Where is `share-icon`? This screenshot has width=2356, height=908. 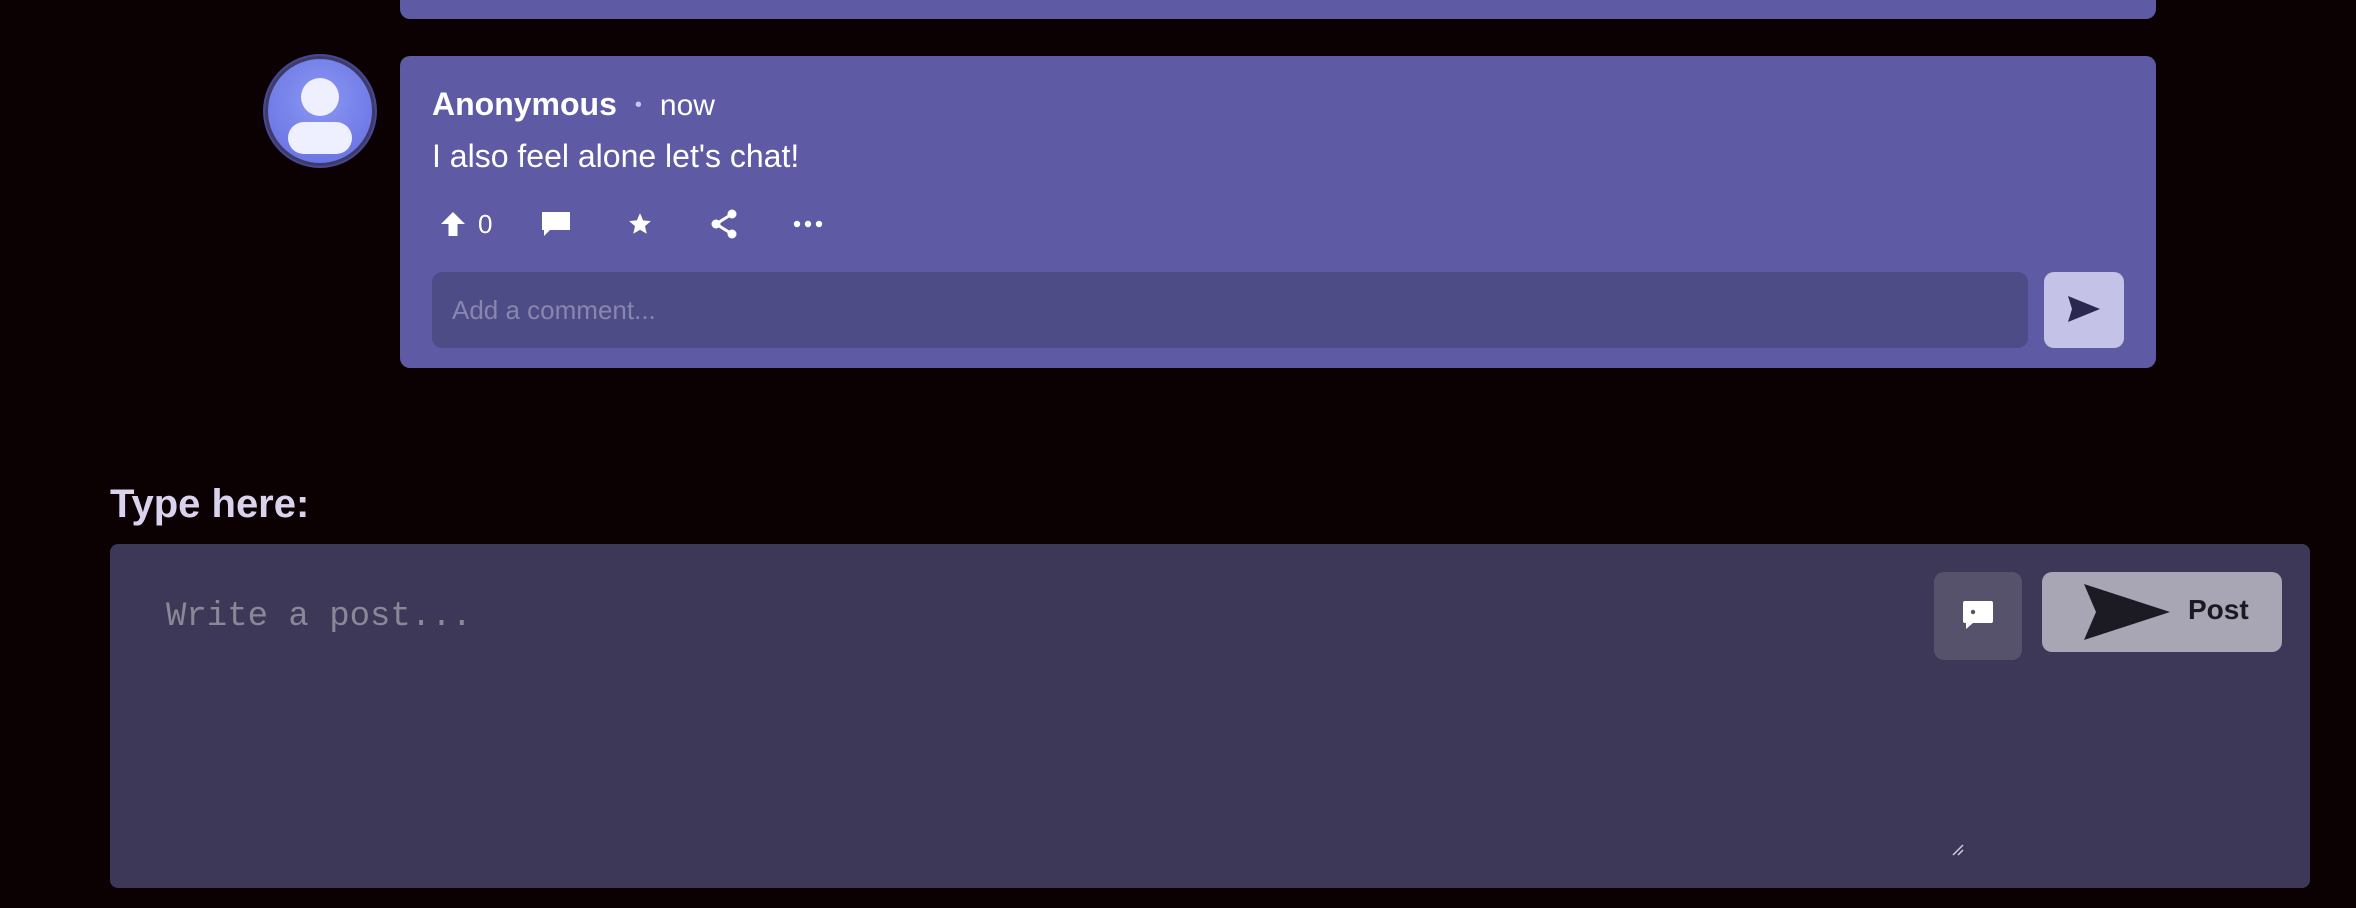 share-icon is located at coordinates (724, 224).